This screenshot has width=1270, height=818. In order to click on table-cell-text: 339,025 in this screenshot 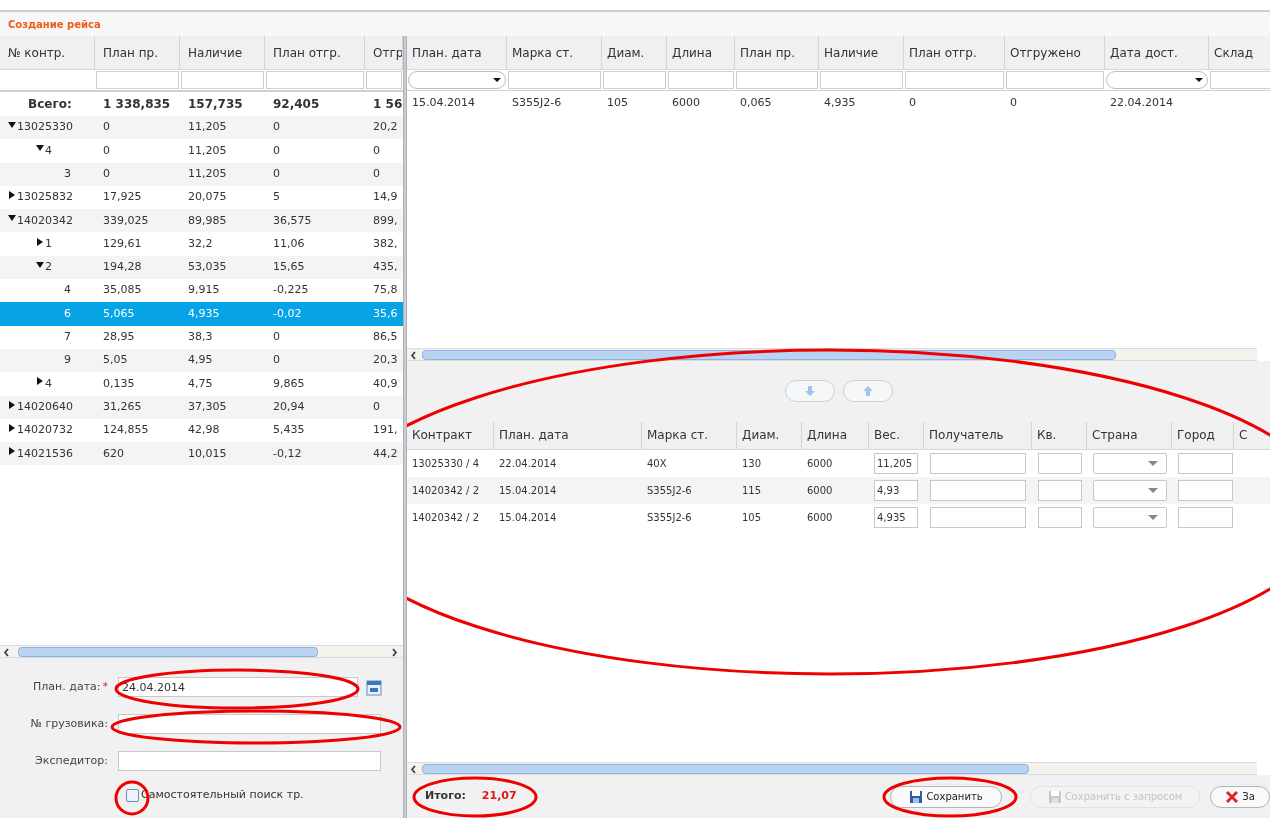, I will do `click(126, 220)`.